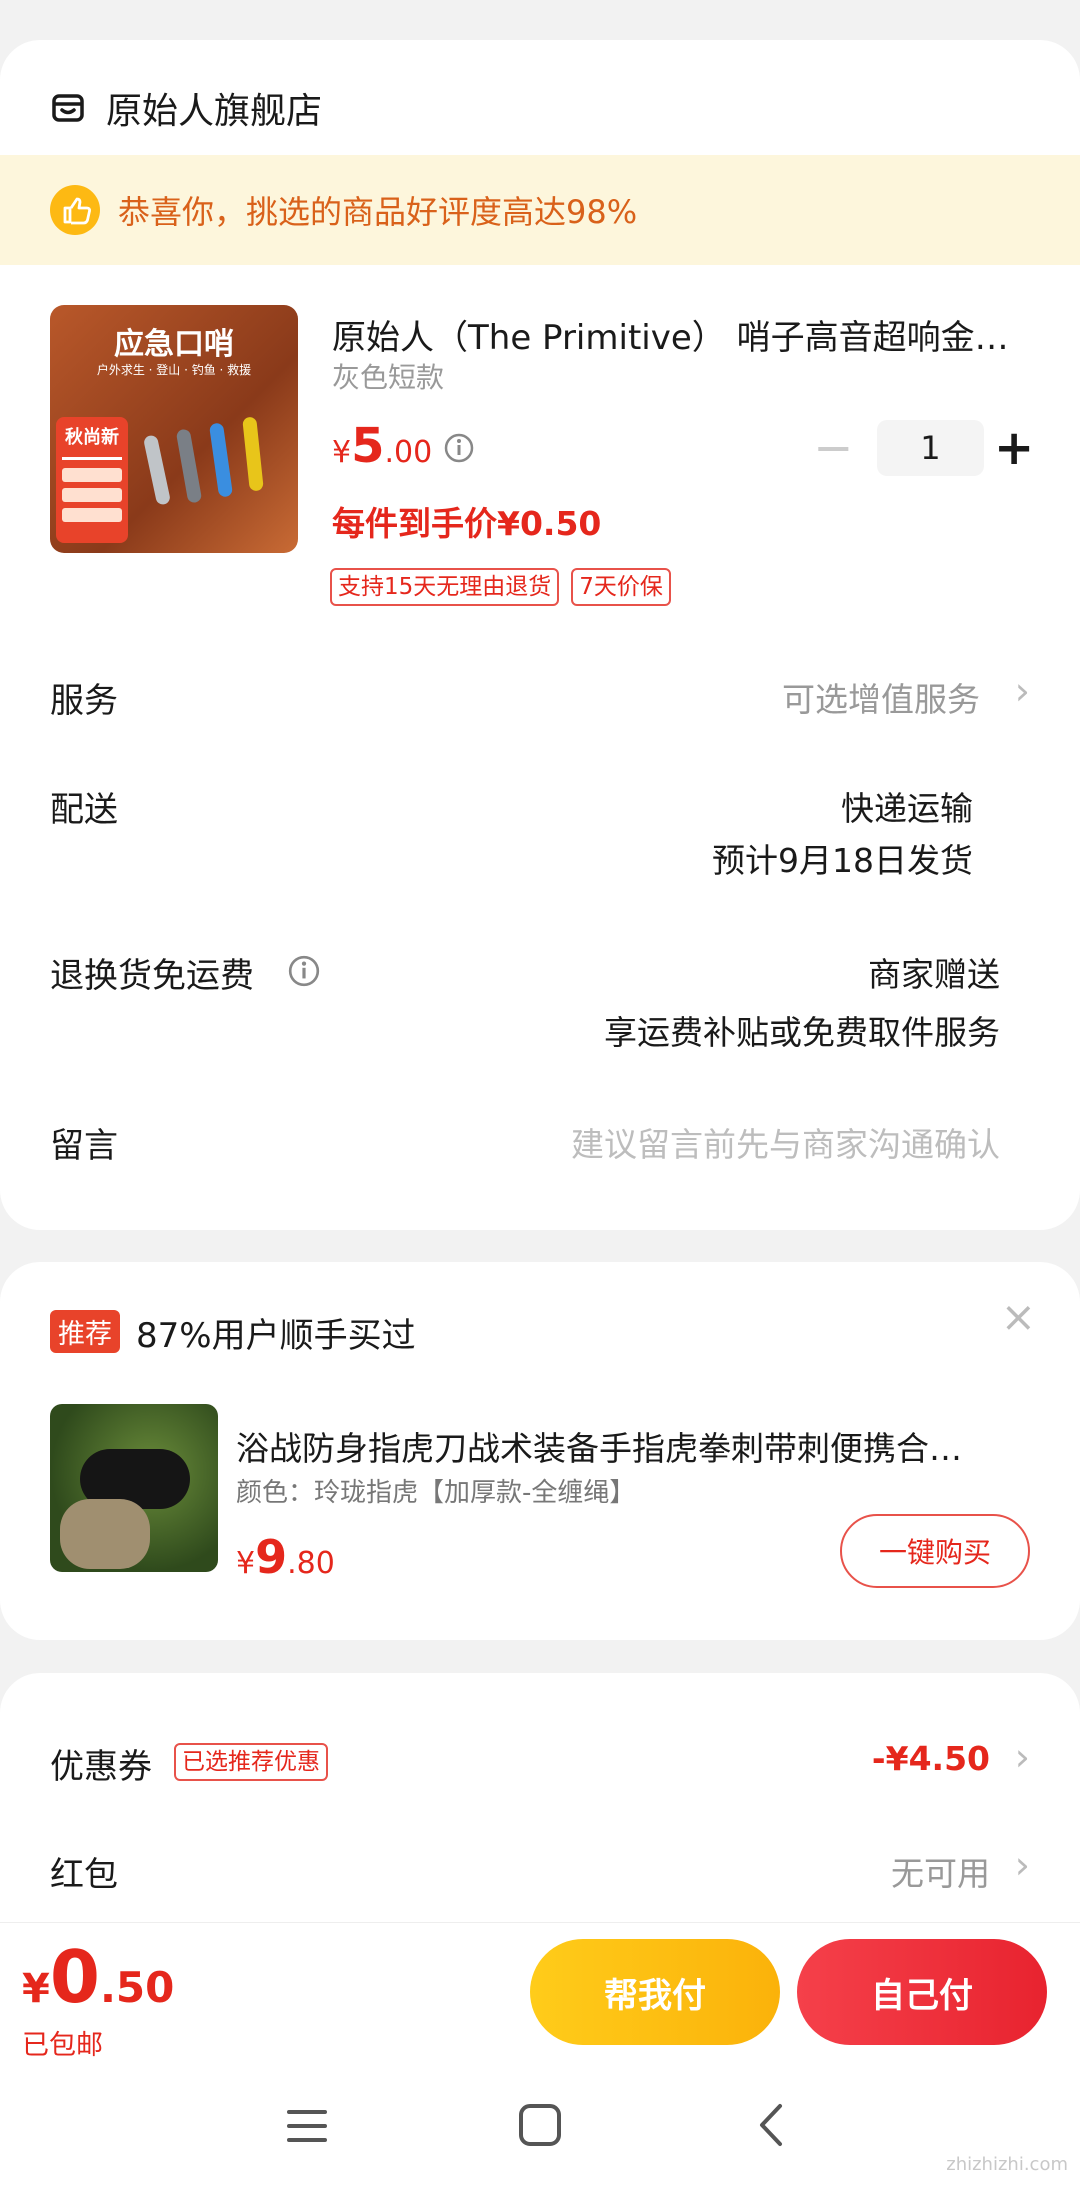  I want to click on final-price: 每件到手价¥0.50, so click(467, 523).